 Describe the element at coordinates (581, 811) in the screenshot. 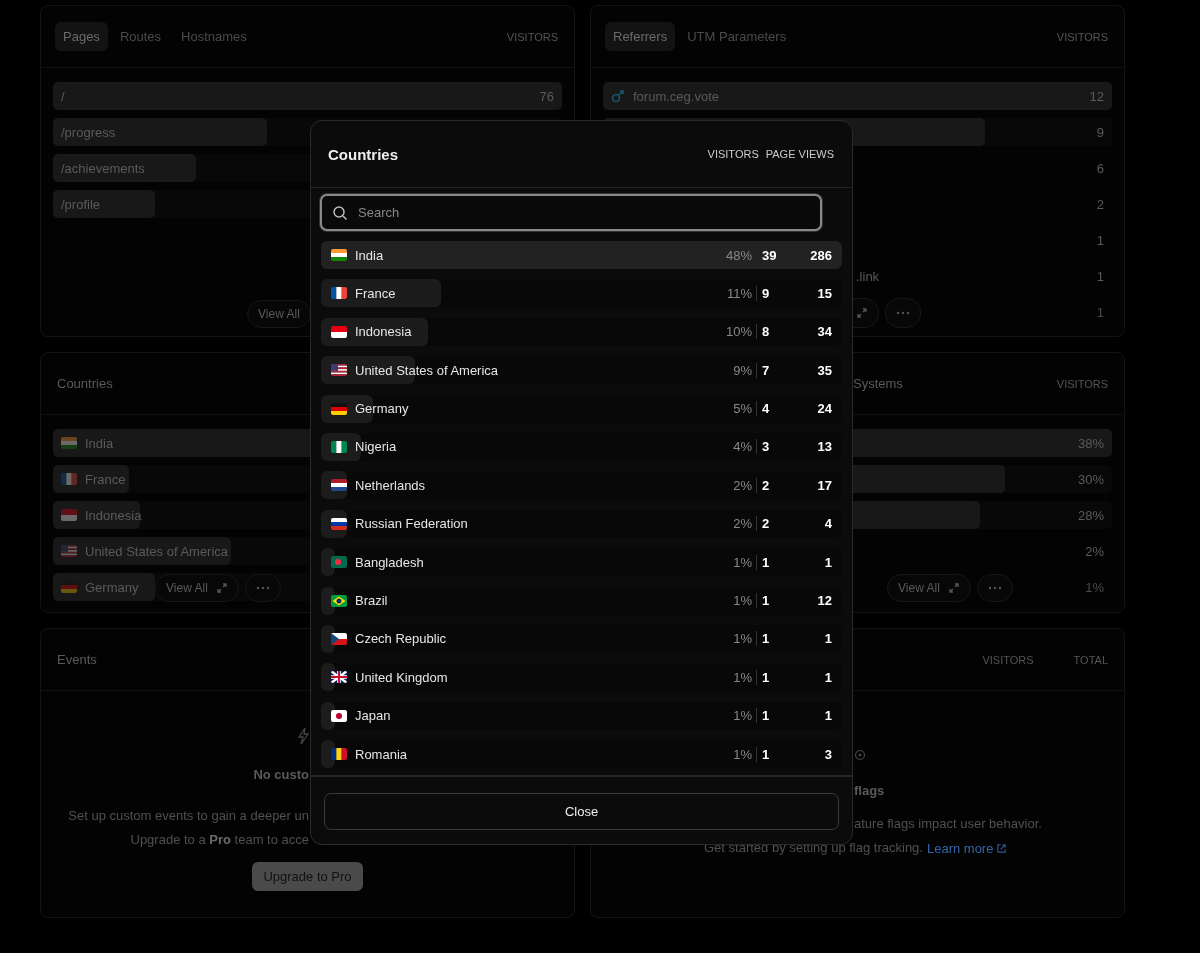

I see `close-button: Close` at that location.